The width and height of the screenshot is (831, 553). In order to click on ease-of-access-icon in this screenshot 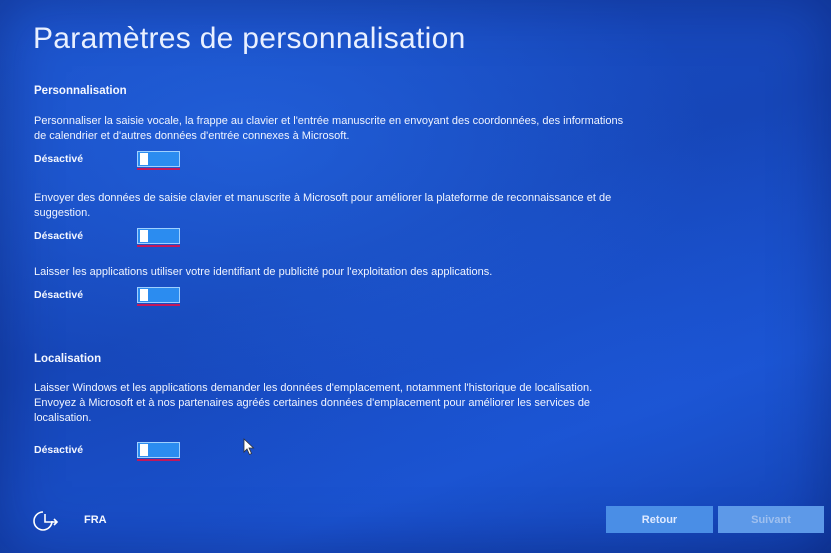, I will do `click(46, 521)`.